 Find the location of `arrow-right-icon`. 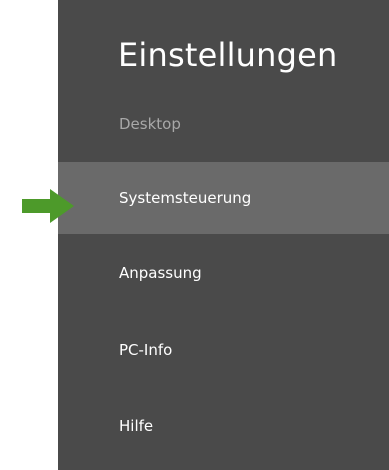

arrow-right-icon is located at coordinates (48, 206).